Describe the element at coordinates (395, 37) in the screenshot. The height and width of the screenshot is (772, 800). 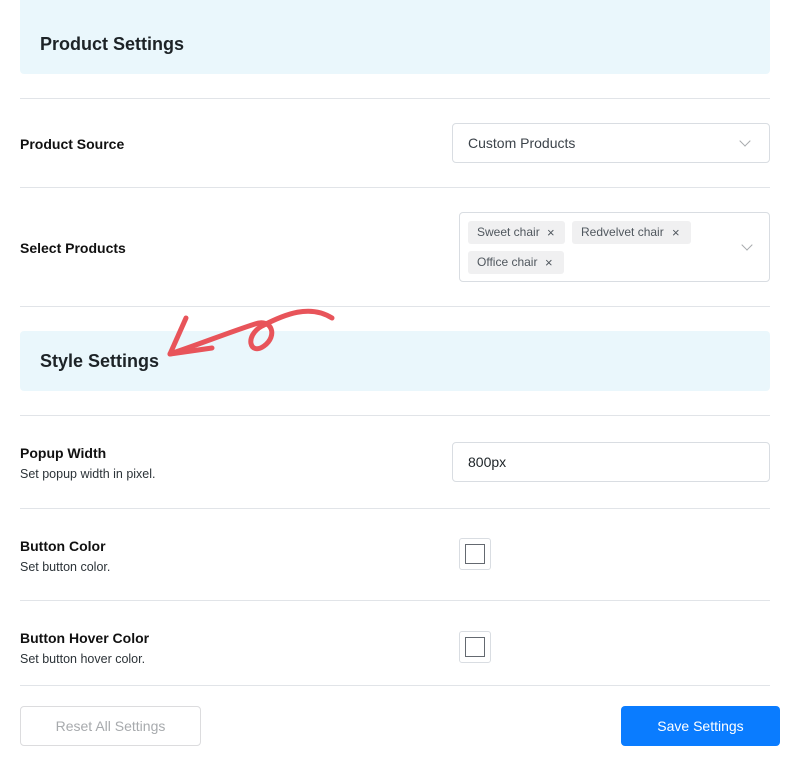
I see `product-settings-header: Product Settings` at that location.